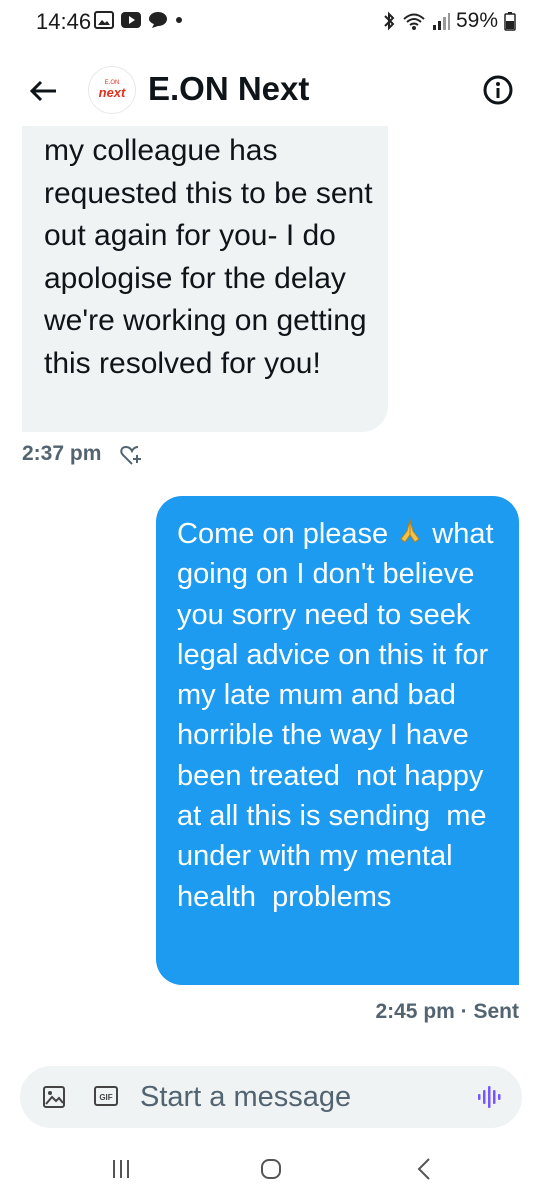  What do you see at coordinates (414, 21) in the screenshot?
I see `wifi-icon` at bounding box center [414, 21].